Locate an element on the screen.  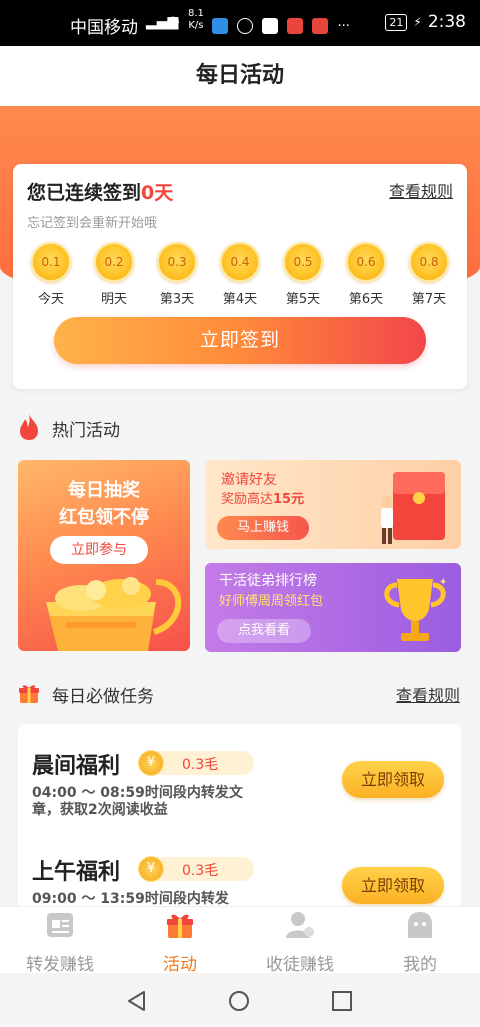
tab-label: 收徒赚钱 is located at coordinates (300, 965).